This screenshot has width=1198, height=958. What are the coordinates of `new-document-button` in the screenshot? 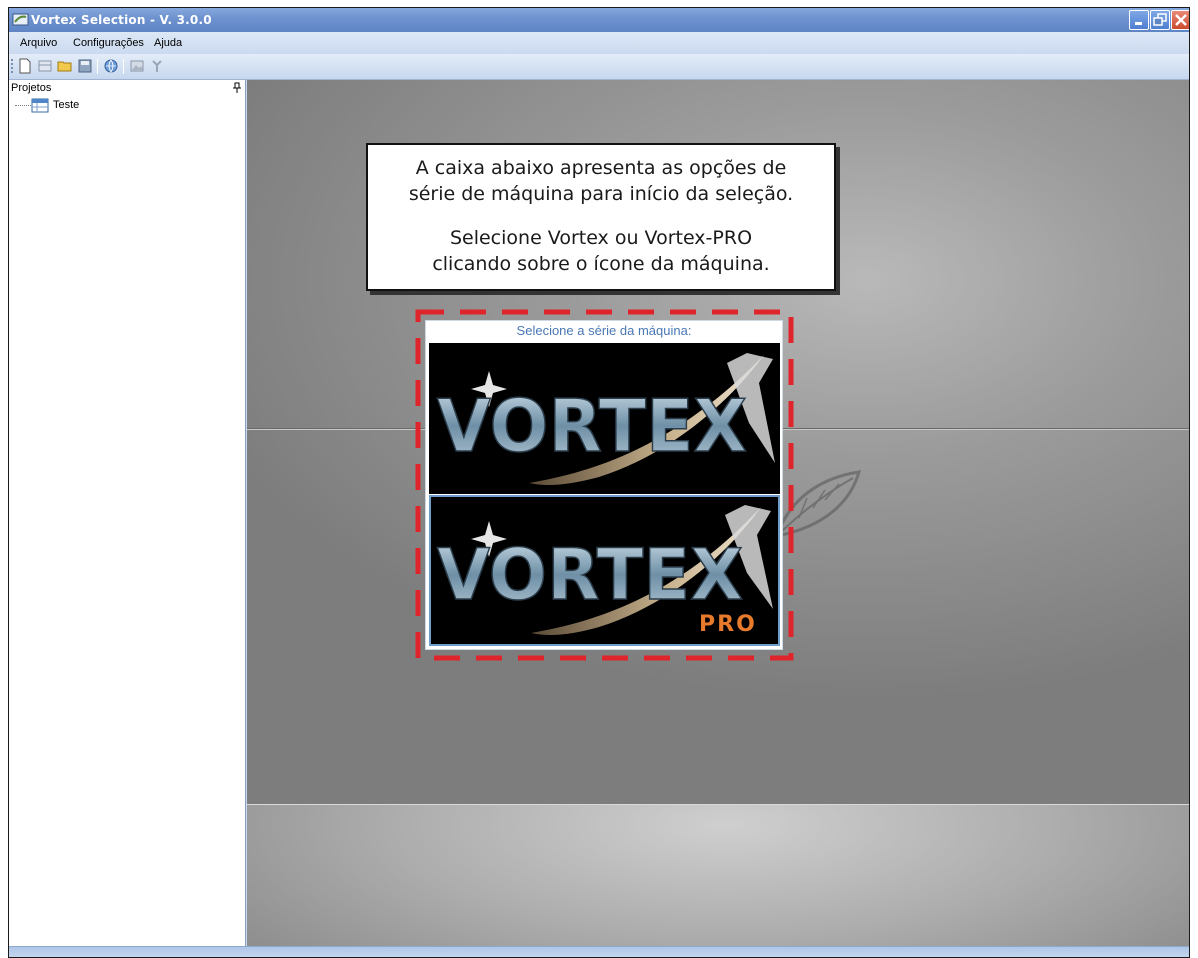 It's located at (25, 66).